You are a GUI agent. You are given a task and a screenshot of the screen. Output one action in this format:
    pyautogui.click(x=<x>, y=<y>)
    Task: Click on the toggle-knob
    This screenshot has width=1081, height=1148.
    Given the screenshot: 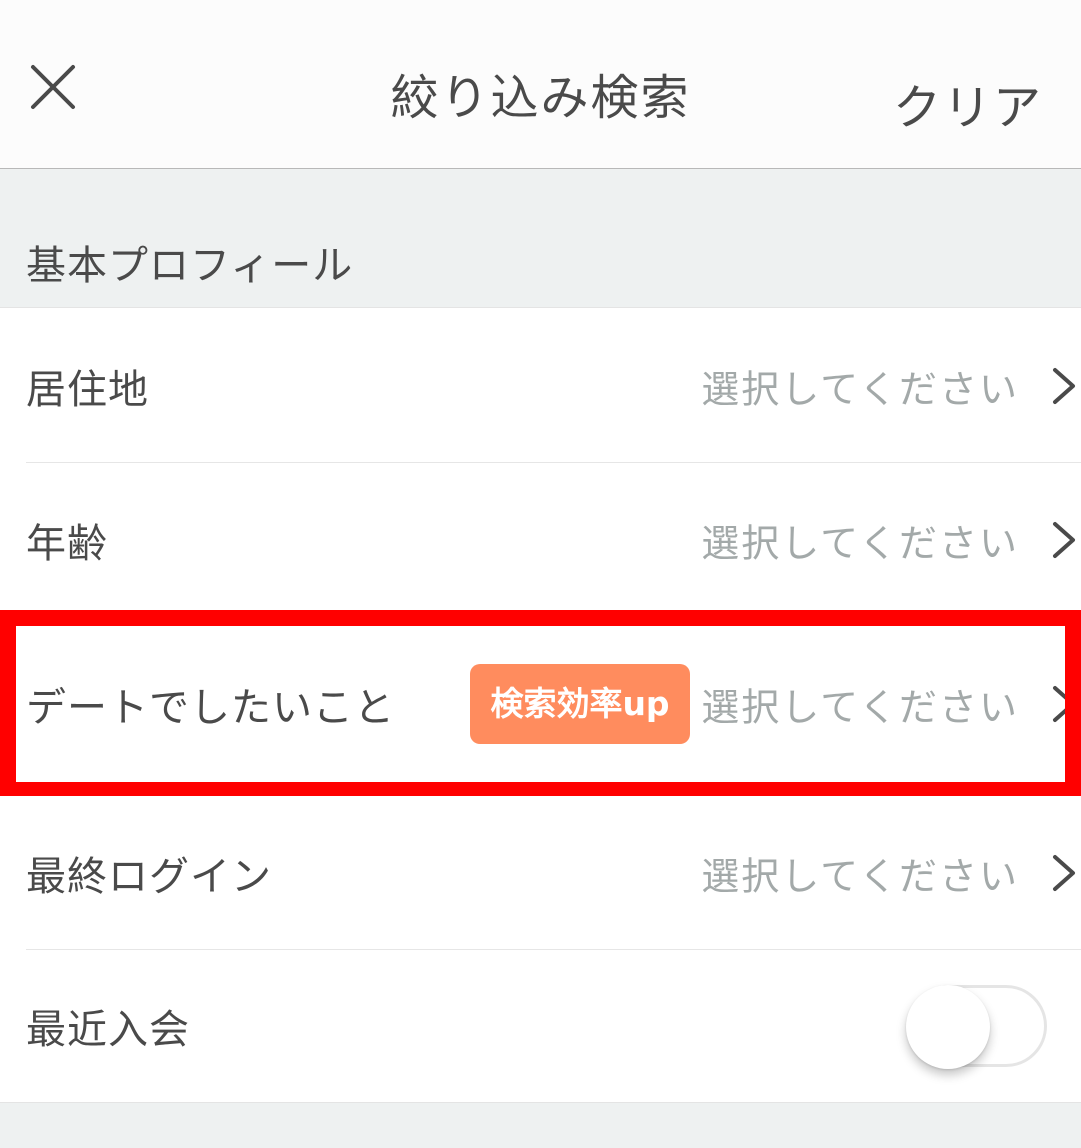 What is the action you would take?
    pyautogui.click(x=948, y=1027)
    